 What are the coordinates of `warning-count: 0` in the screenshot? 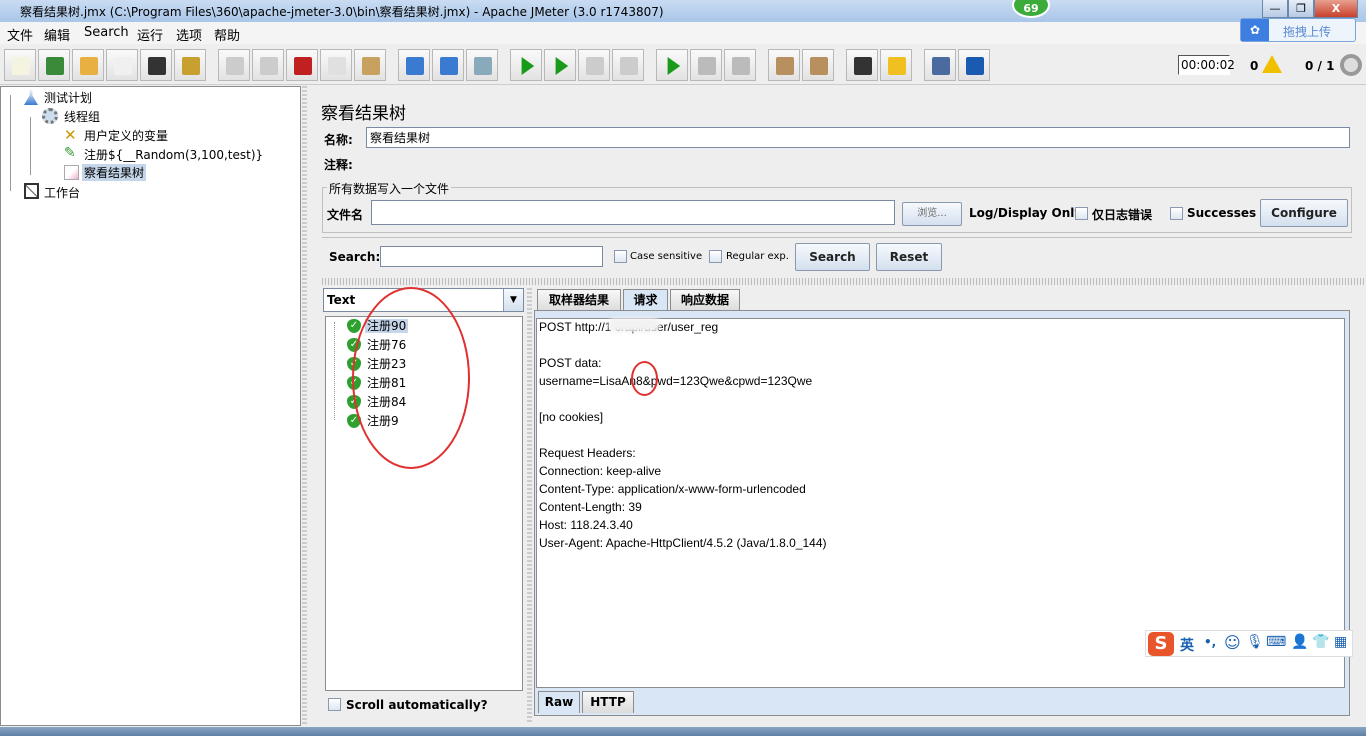 It's located at (1254, 66).